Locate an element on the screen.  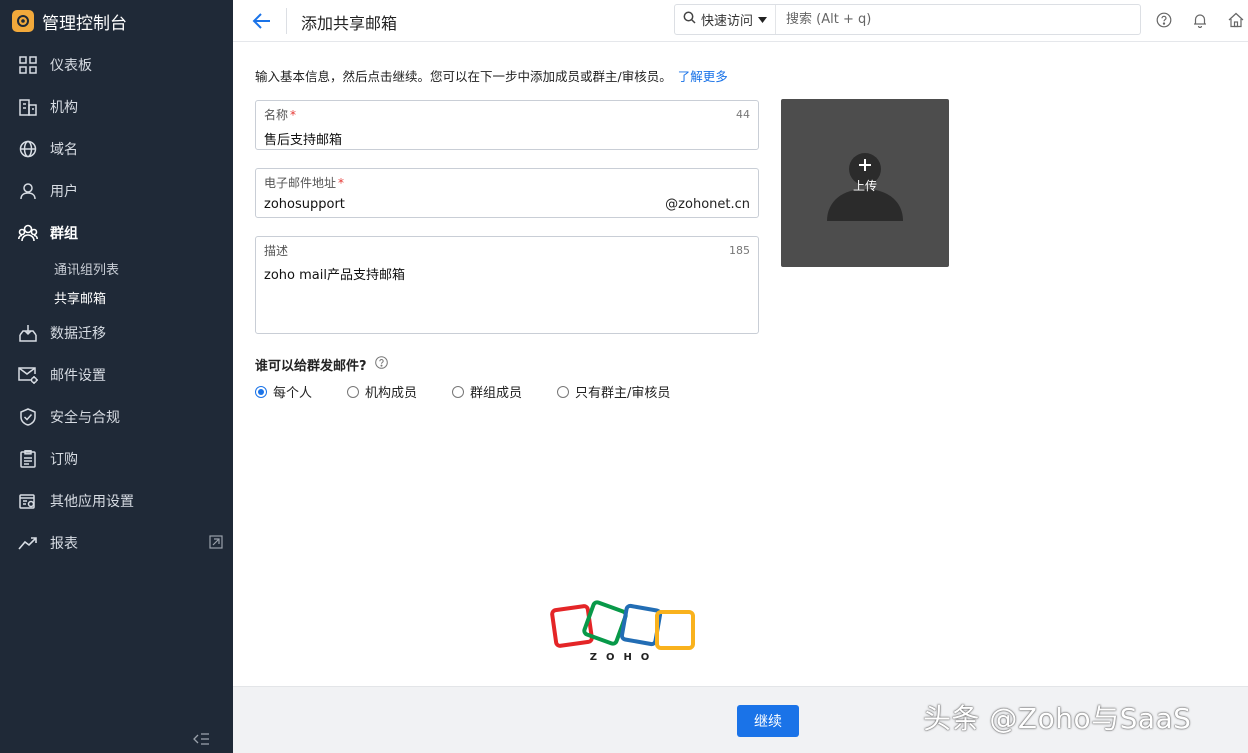
sidebar-item-groups: 群组 is located at coordinates (116, 233).